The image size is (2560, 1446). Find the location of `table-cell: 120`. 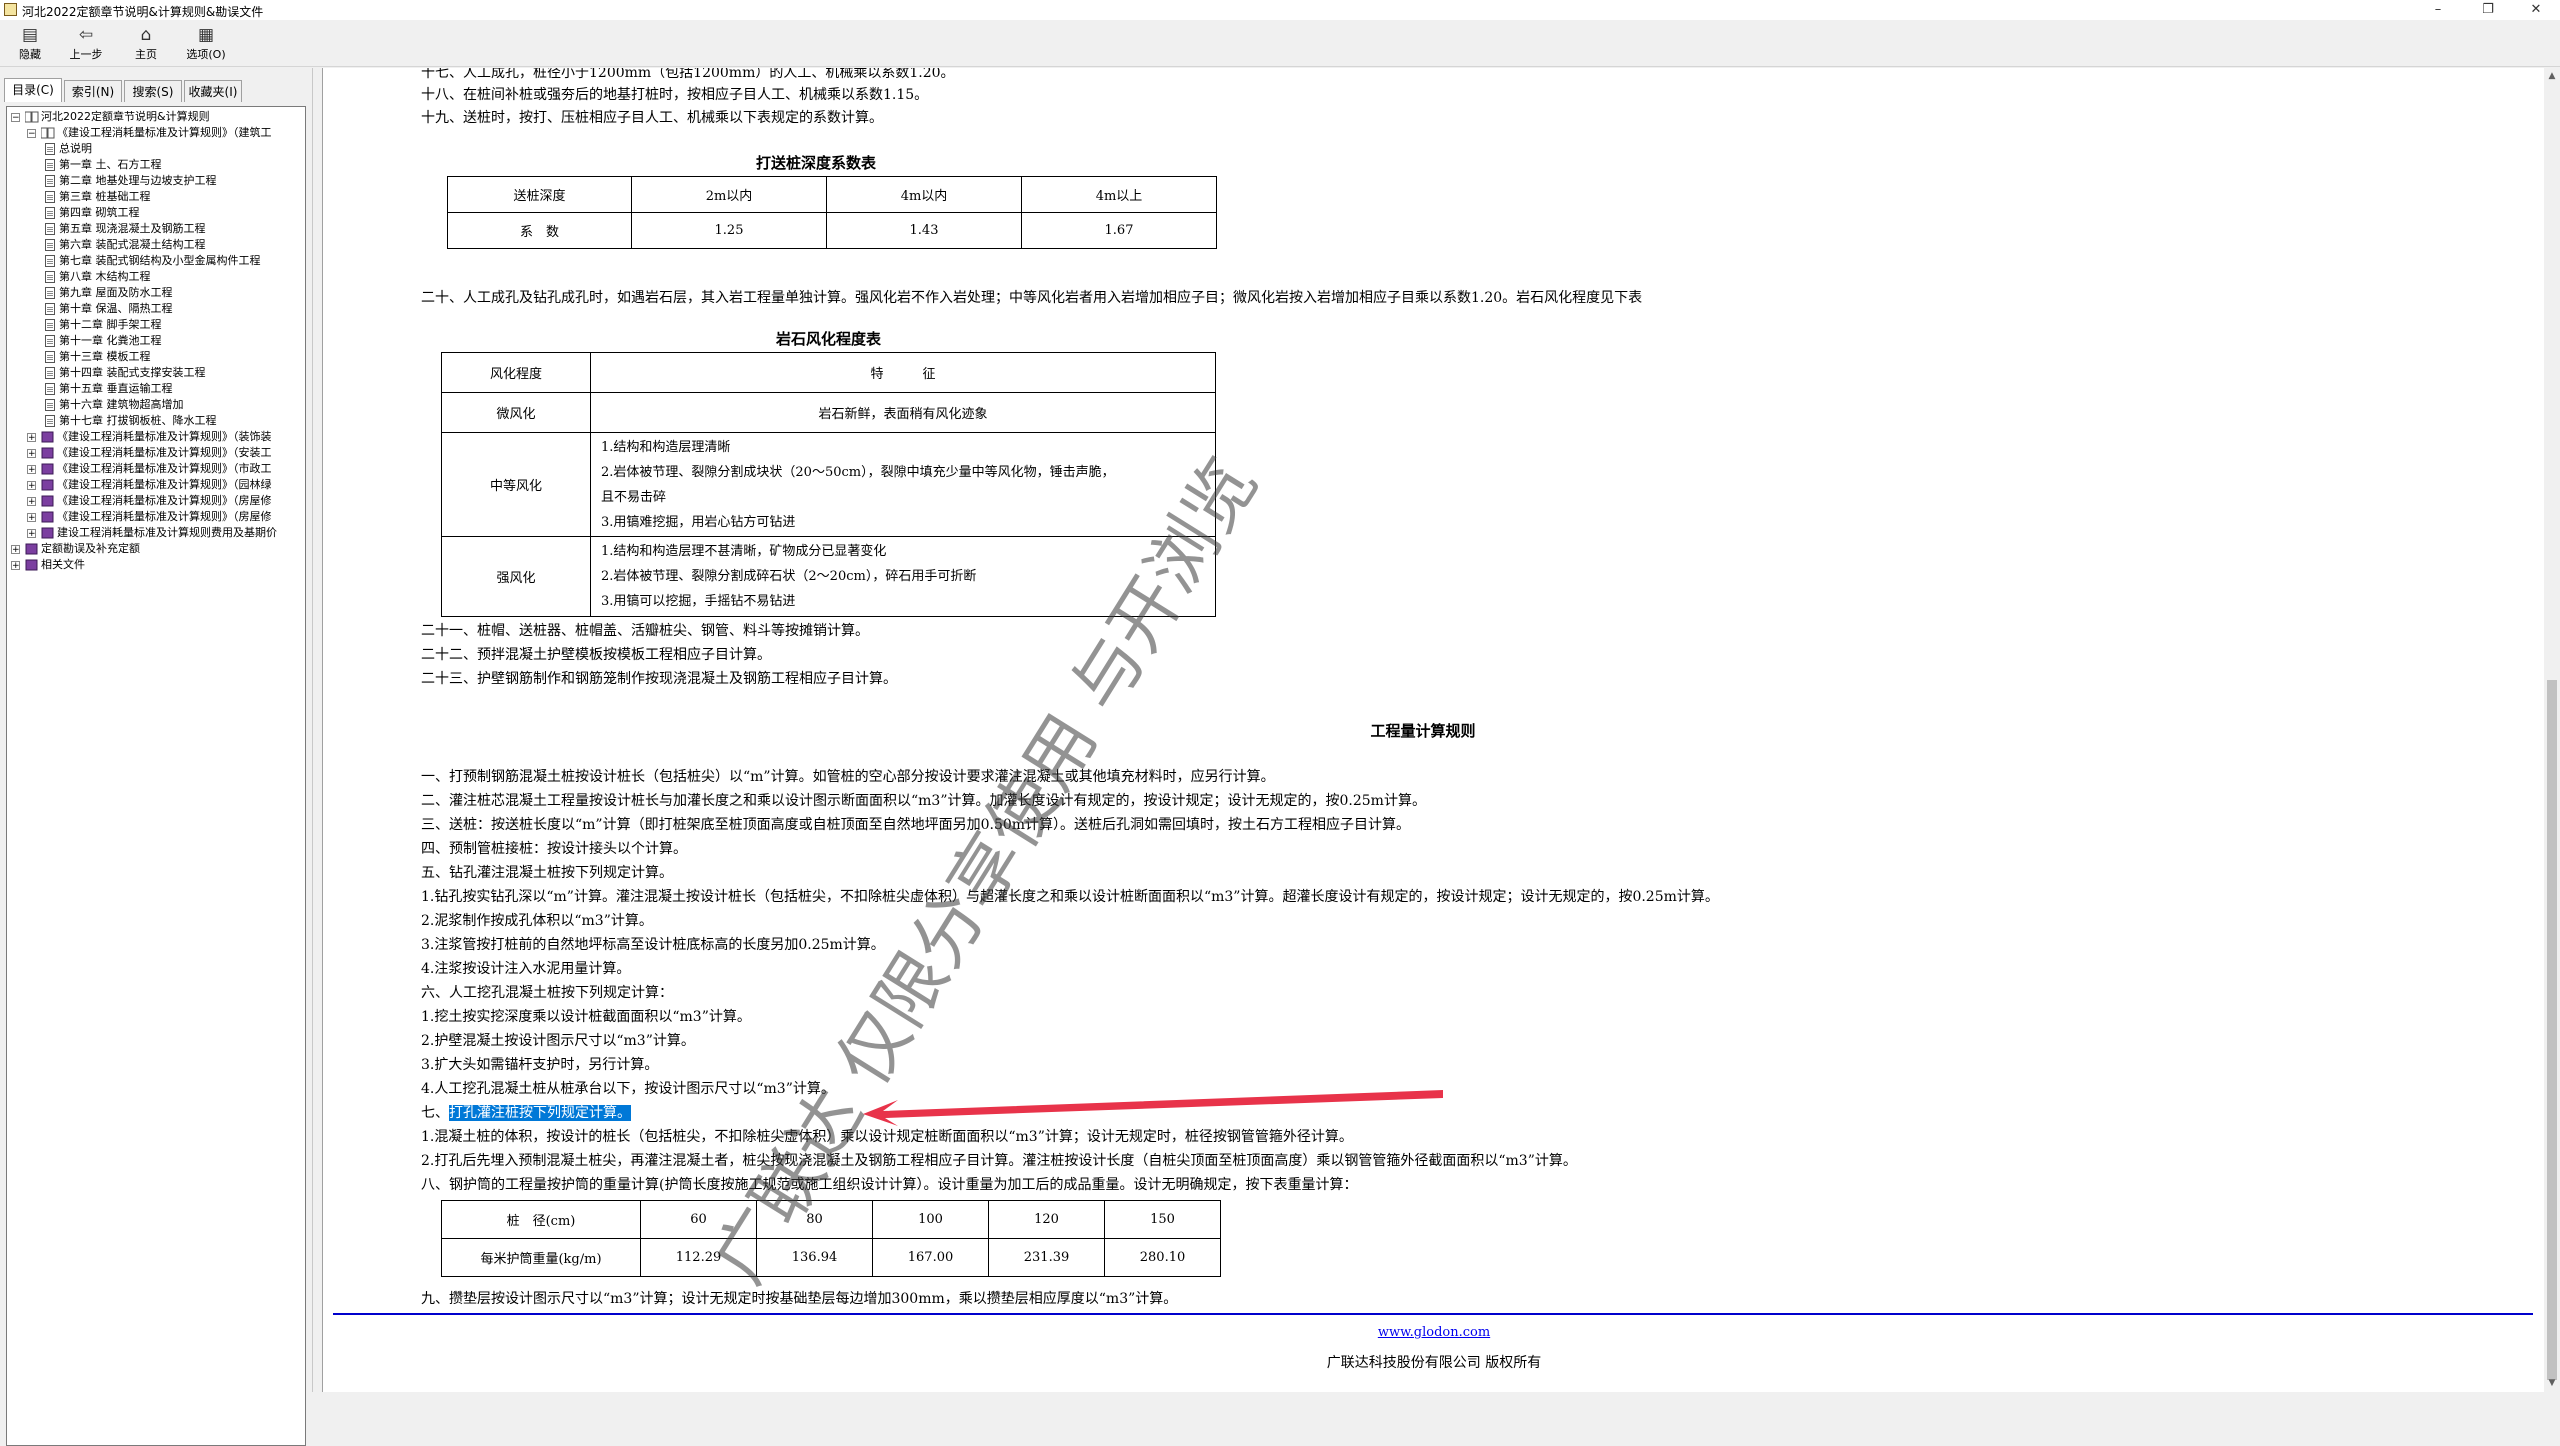

table-cell: 120 is located at coordinates (1046, 1219).